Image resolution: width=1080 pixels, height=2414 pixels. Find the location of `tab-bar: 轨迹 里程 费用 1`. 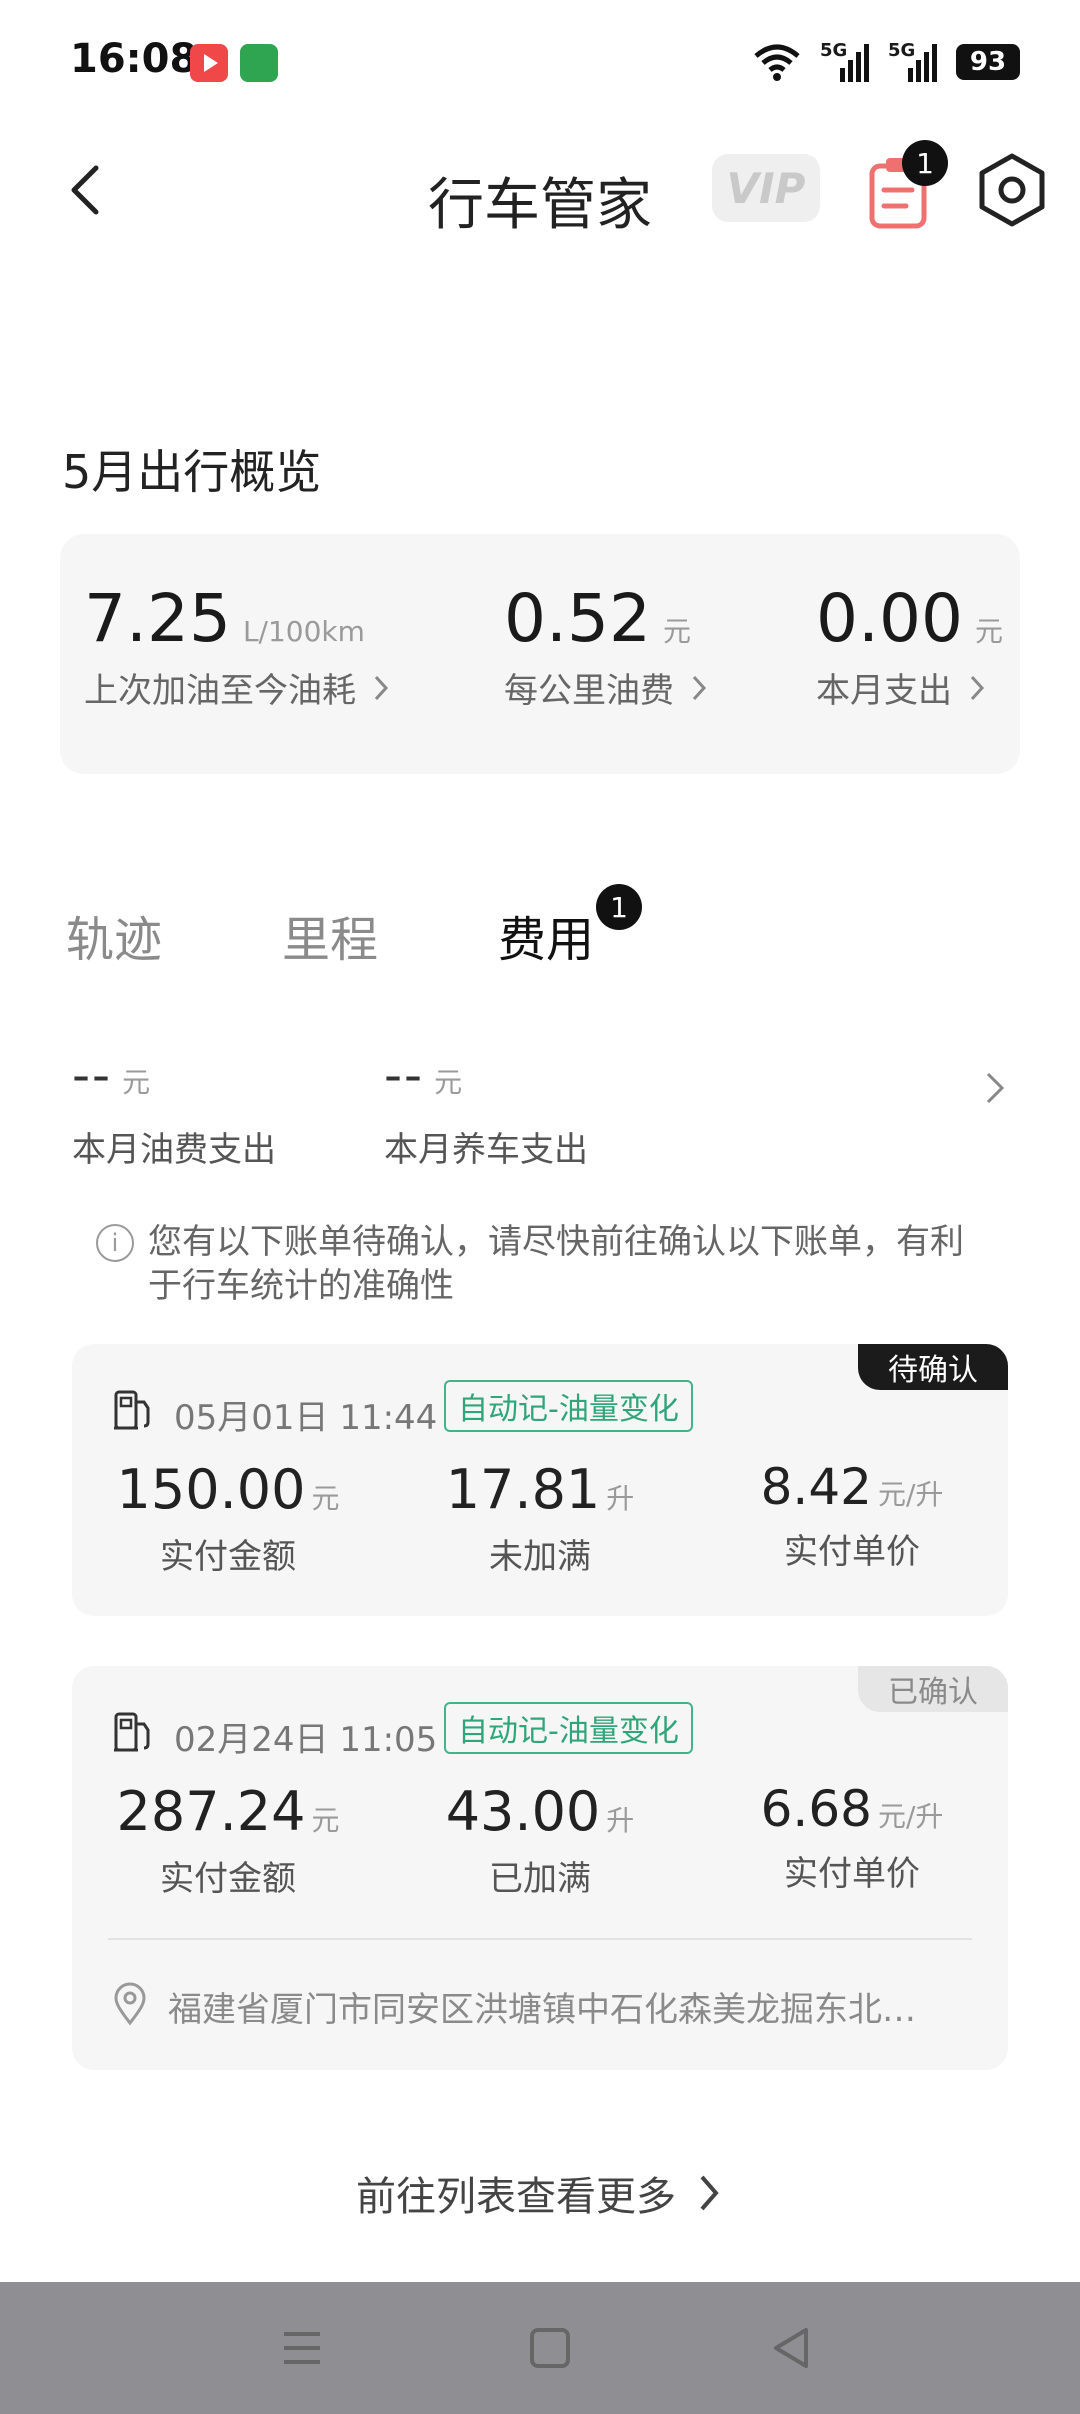

tab-bar: 轨迹 里程 费用 1 is located at coordinates (540, 930).